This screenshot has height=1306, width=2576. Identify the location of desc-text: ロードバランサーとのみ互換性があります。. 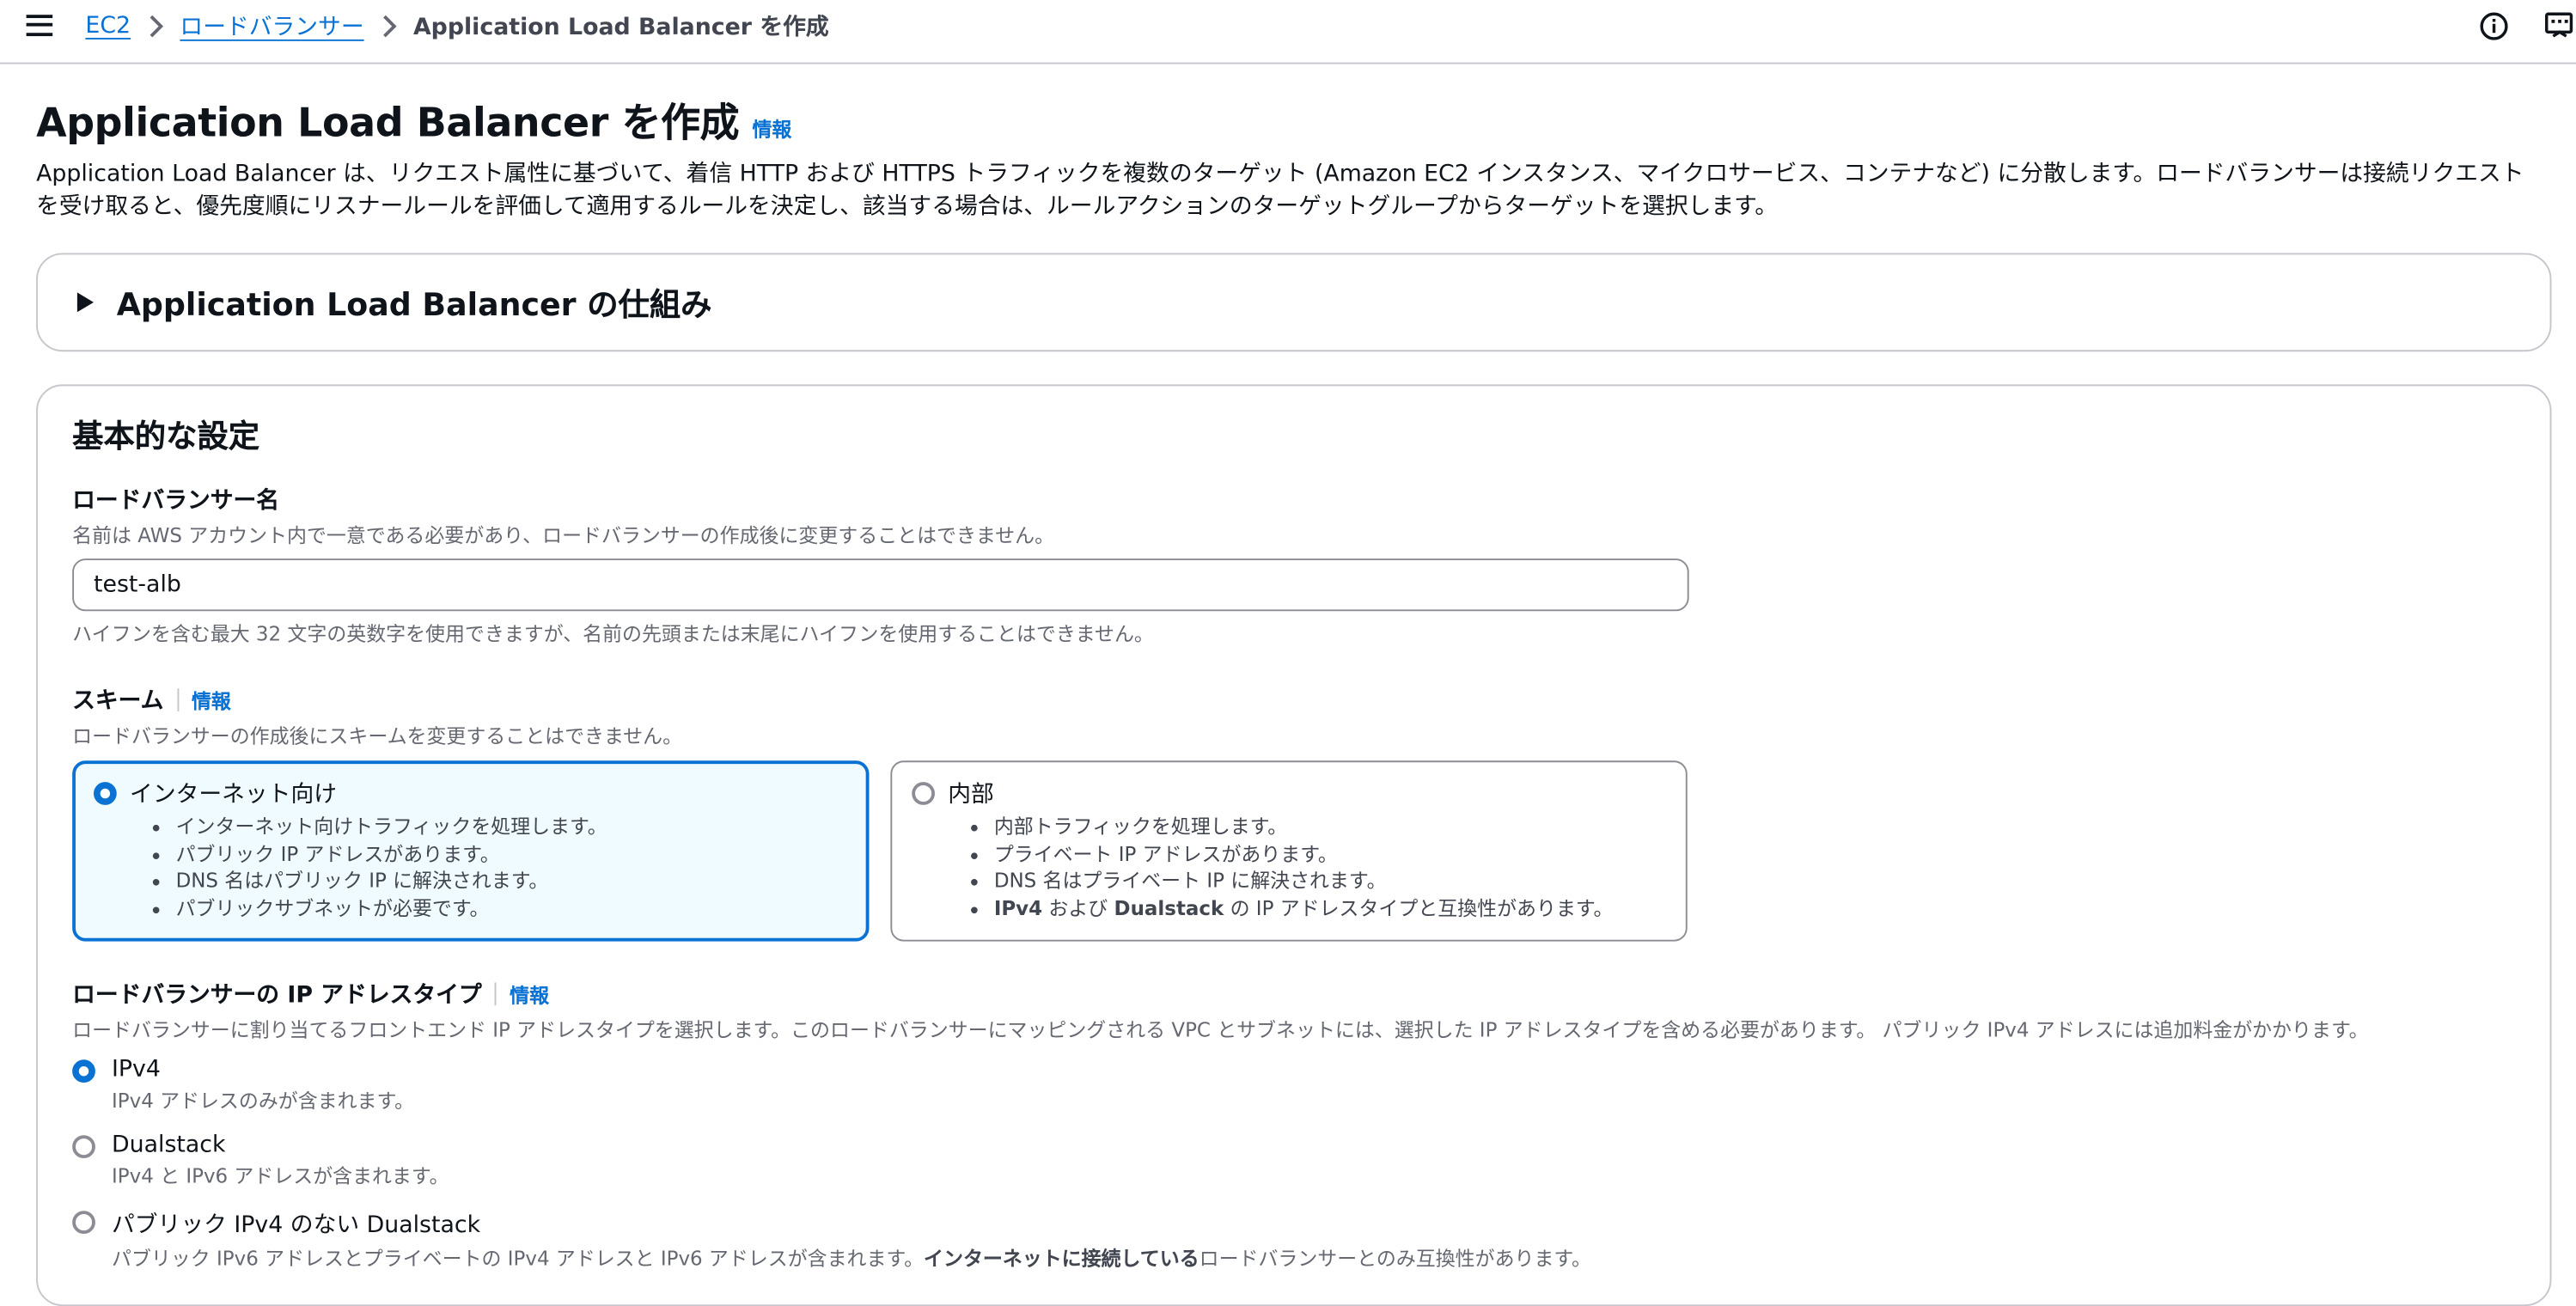
(1395, 1259).